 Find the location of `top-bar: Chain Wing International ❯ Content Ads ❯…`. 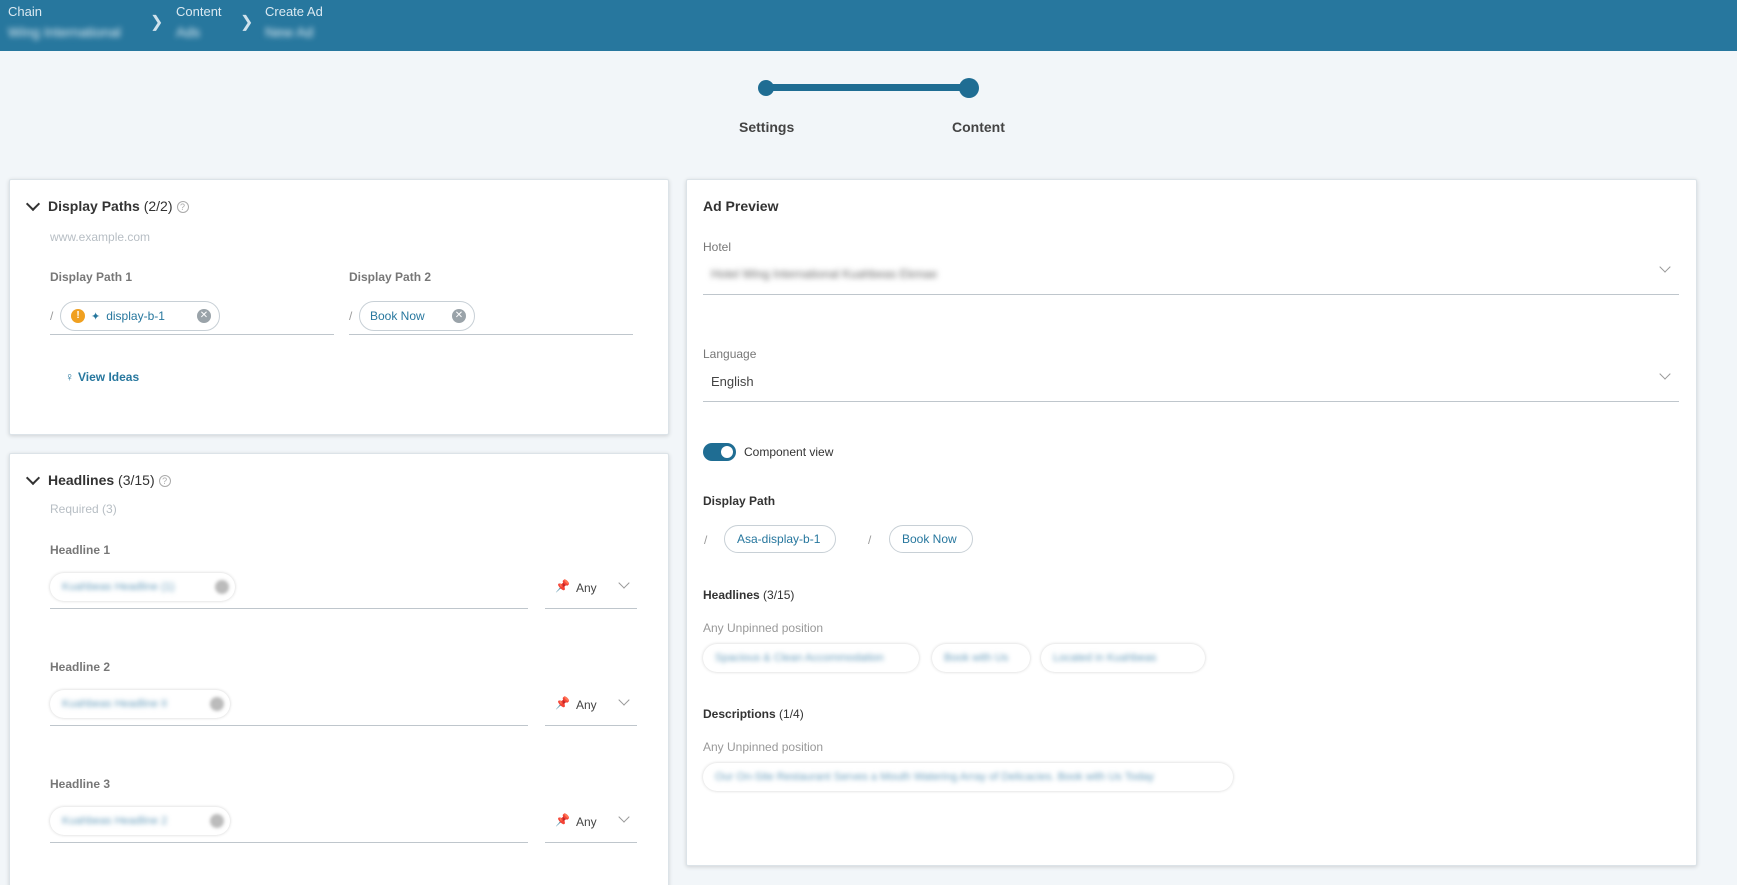

top-bar: Chain Wing International ❯ Content Ads ❯… is located at coordinates (868, 25).